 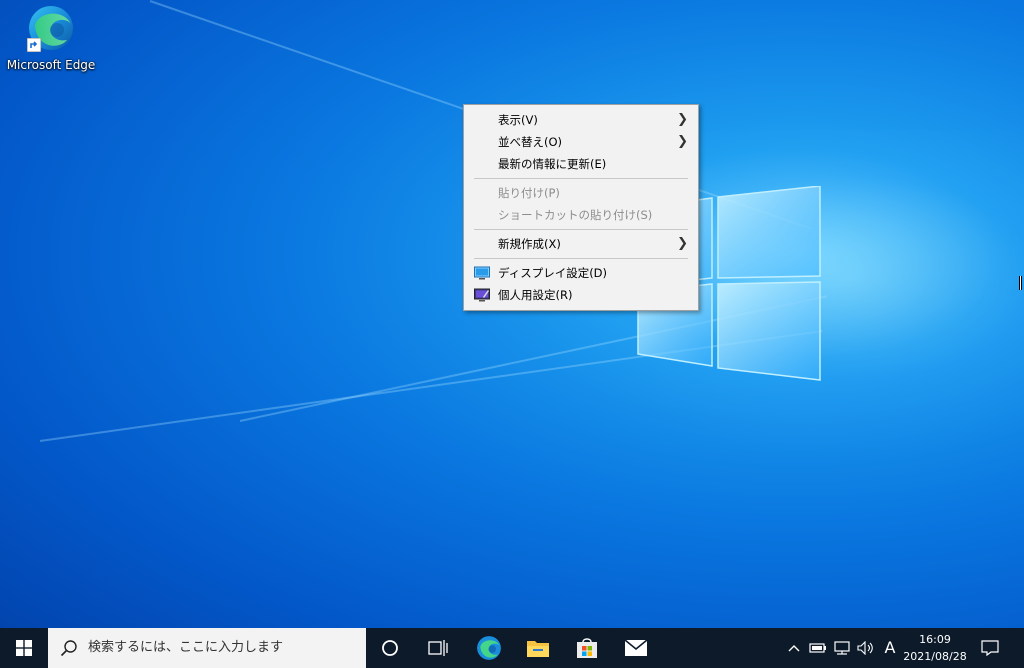 I want to click on clock-time: 16:09, so click(x=935, y=639).